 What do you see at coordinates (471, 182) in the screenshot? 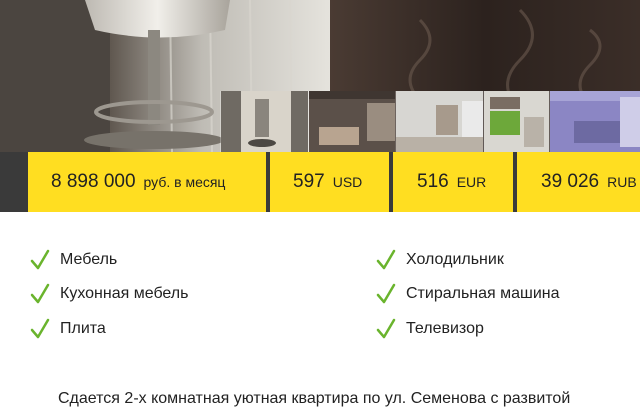
I see `price-unit: EUR` at bounding box center [471, 182].